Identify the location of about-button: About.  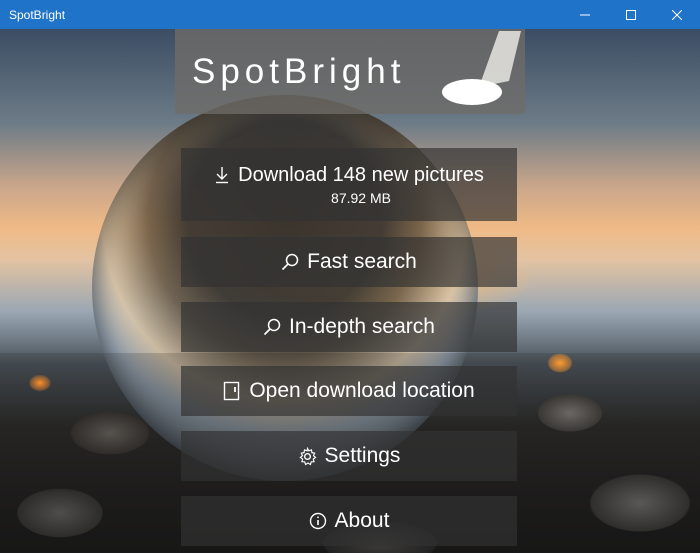
(349, 521).